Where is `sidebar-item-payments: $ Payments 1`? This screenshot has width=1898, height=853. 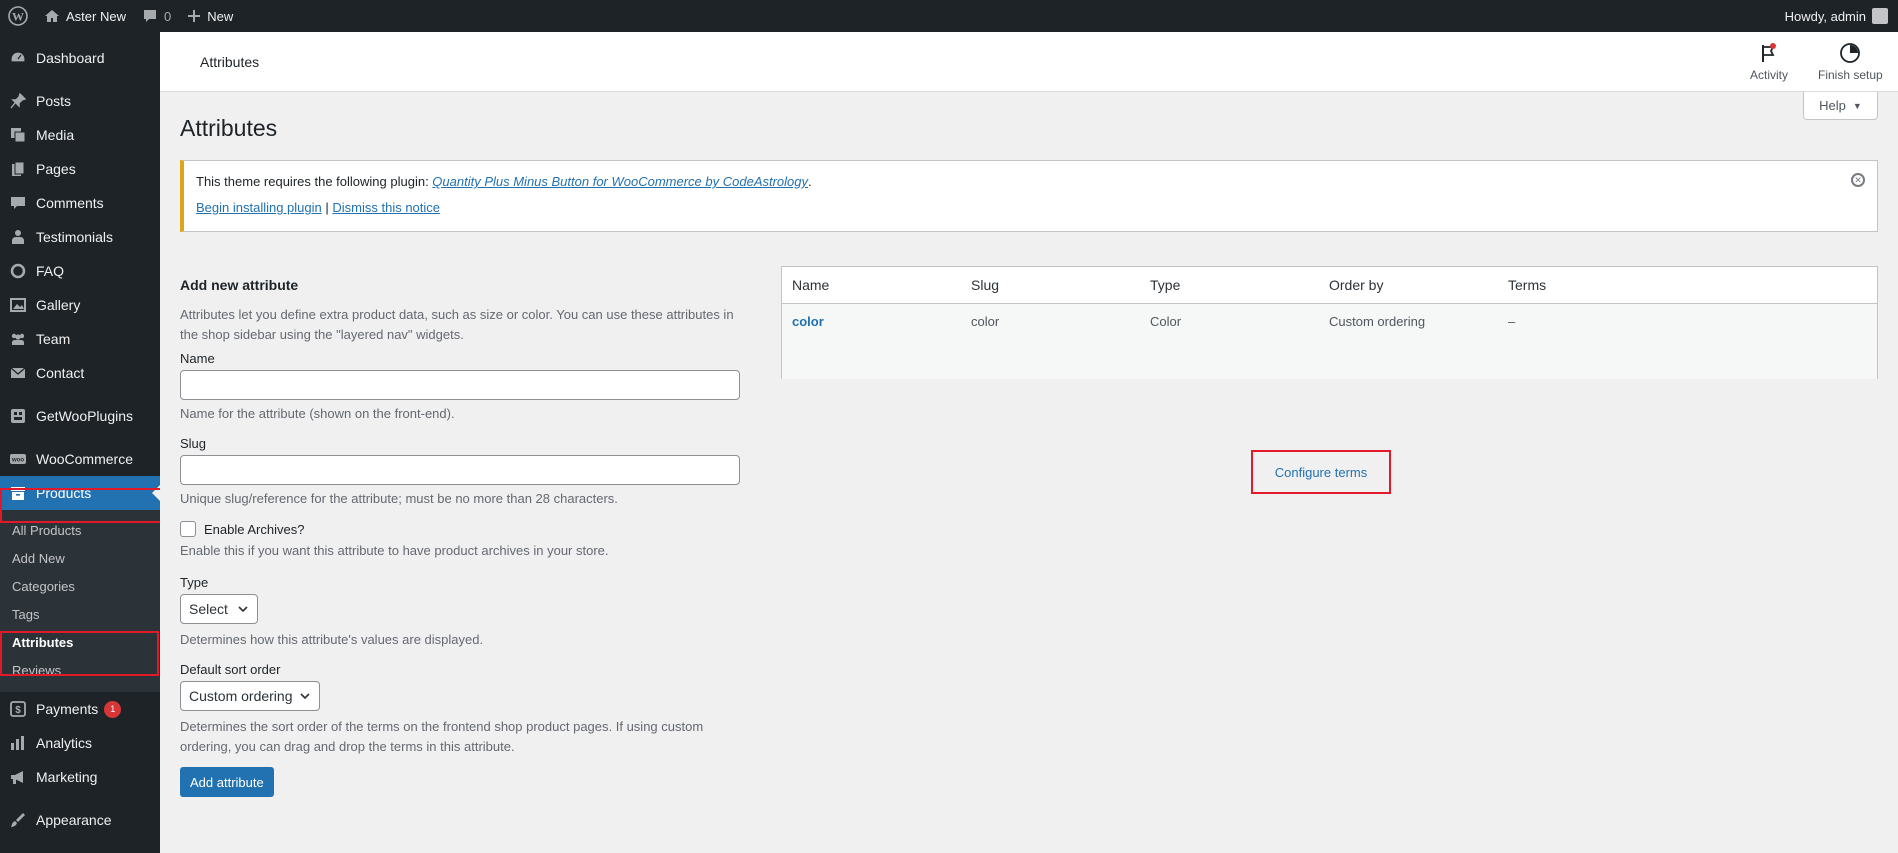
sidebar-item-payments: $ Payments 1 is located at coordinates (80, 709).